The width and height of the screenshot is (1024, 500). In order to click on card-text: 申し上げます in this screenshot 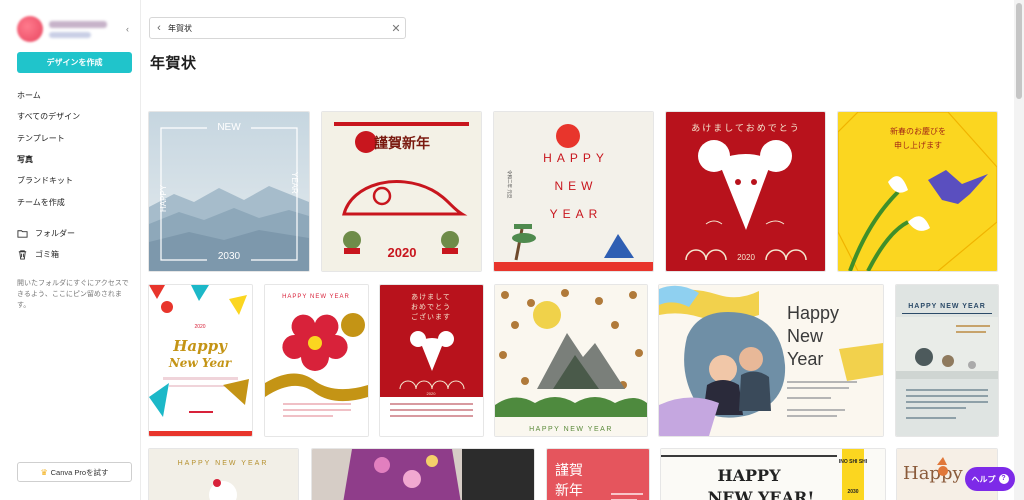, I will do `click(918, 145)`.